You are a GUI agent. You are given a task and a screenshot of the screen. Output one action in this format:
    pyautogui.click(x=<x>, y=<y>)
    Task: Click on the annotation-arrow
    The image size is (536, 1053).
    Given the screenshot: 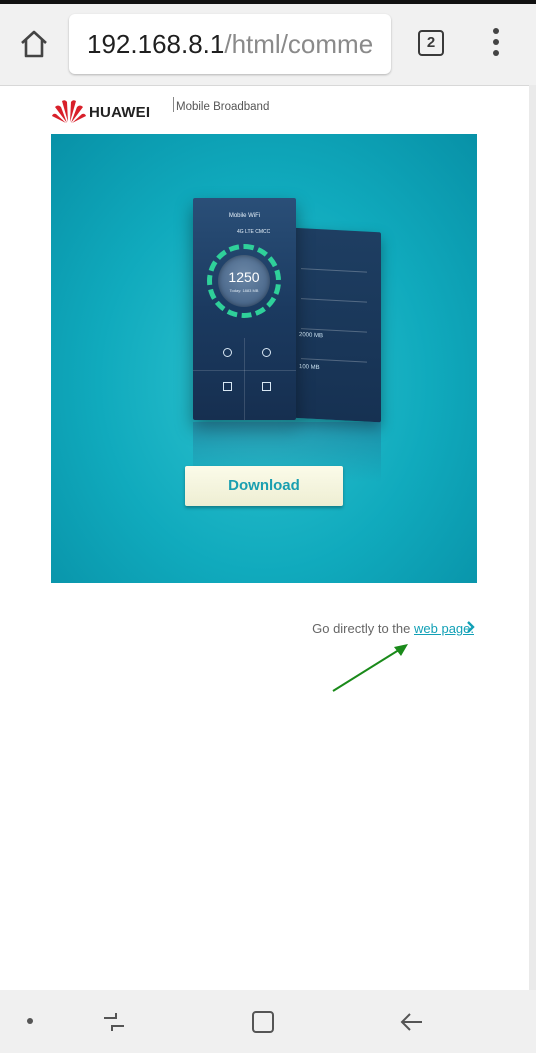 What is the action you would take?
    pyautogui.click(x=370, y=668)
    